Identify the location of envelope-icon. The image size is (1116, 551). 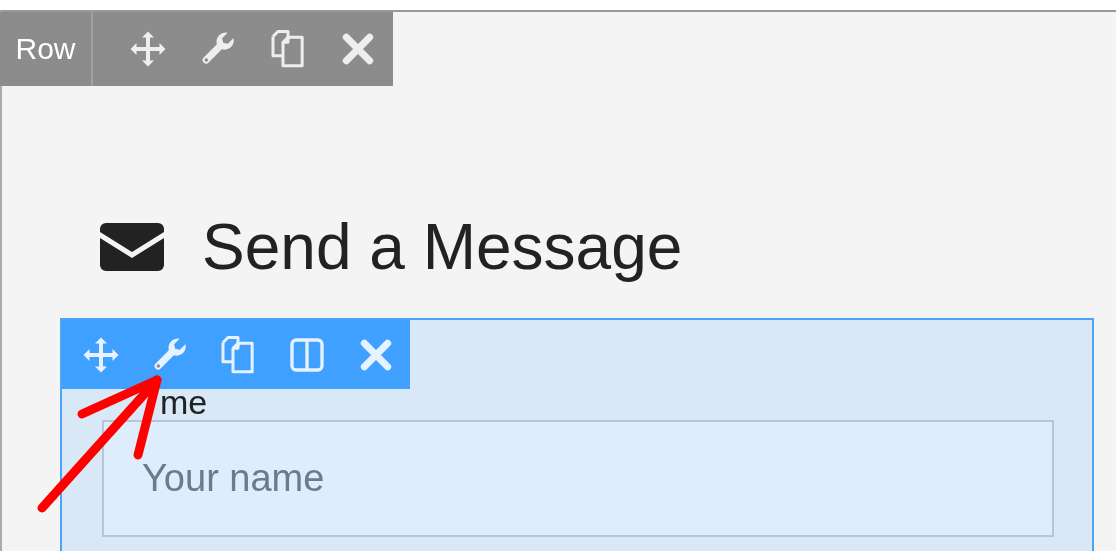
(132, 247).